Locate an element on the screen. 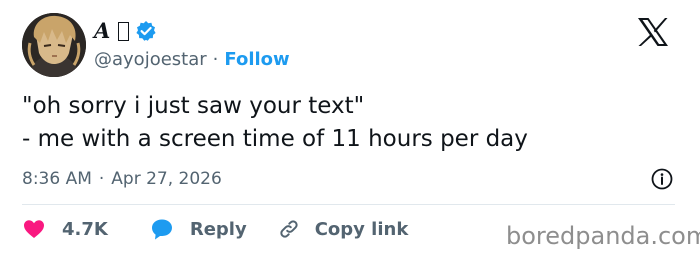 Image resolution: width=700 pixels, height=256 pixels. follow-button: Follow is located at coordinates (256, 60).